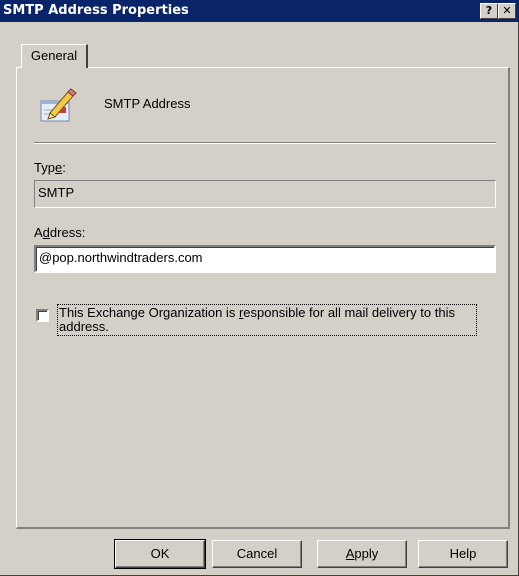  I want to click on type-field: SMTP, so click(265, 194).